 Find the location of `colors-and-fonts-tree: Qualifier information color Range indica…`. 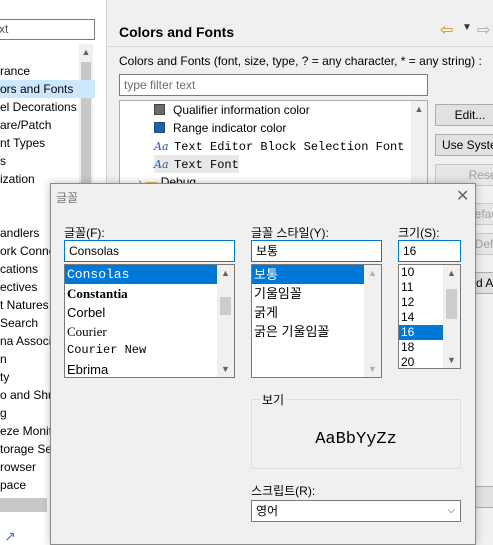

colors-and-fonts-tree: Qualifier information color Range indica… is located at coordinates (273, 145).